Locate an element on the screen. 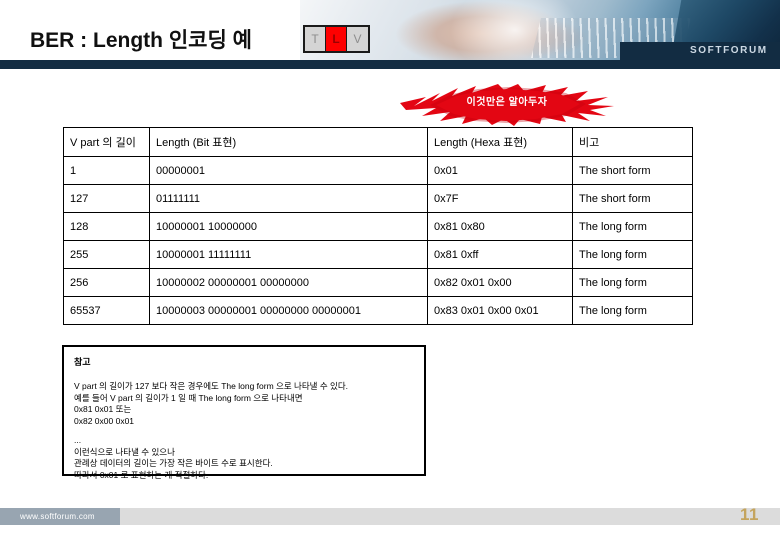  note-line: 이런식으로 나타낼 수 있으나 is located at coordinates (124, 451).